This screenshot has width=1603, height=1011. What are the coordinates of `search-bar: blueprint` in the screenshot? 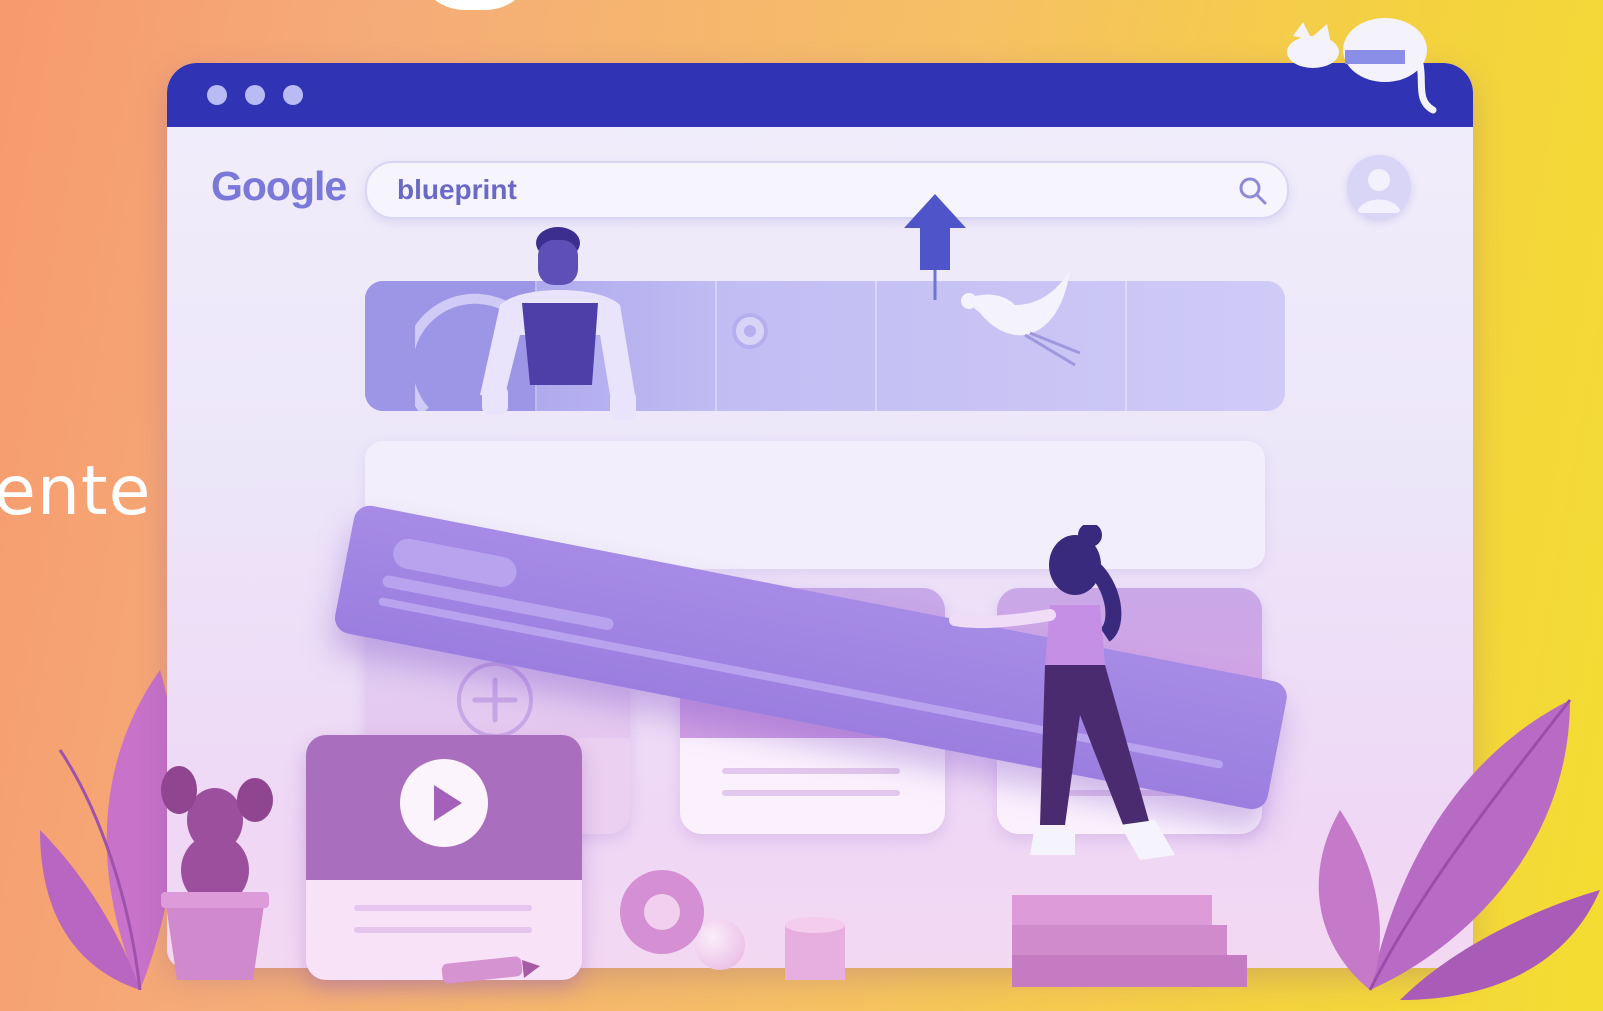 It's located at (827, 190).